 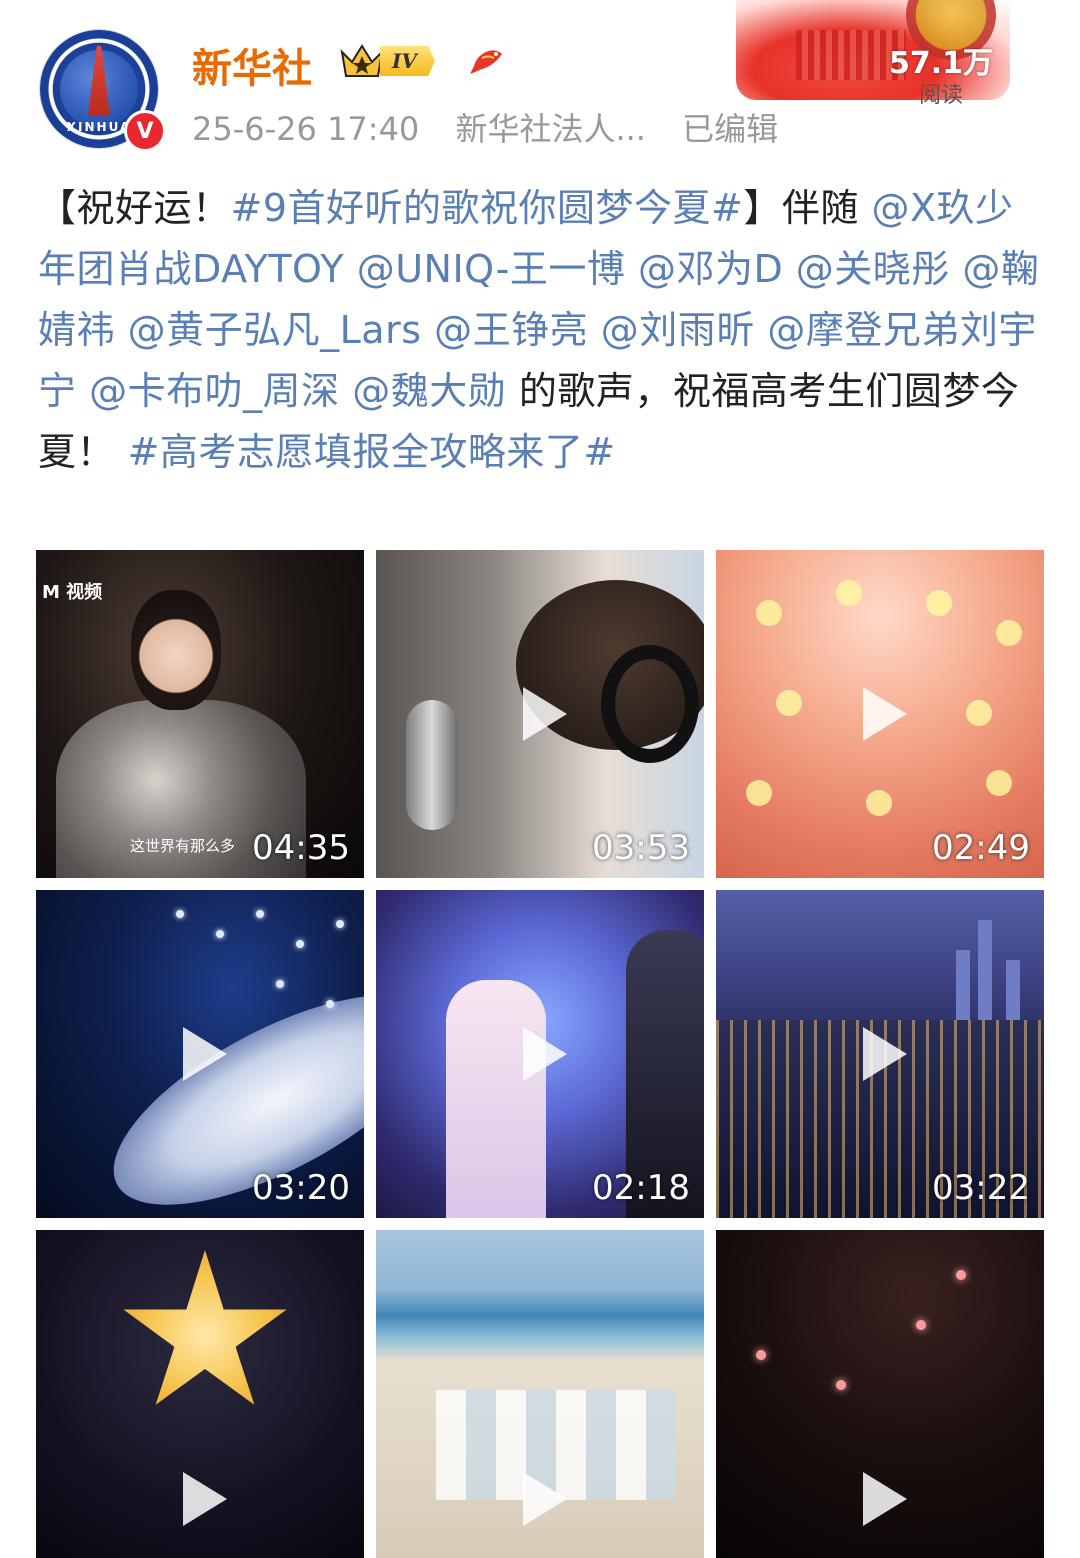 What do you see at coordinates (183, 846) in the screenshot?
I see `video-caption: 这世界有那么多` at bounding box center [183, 846].